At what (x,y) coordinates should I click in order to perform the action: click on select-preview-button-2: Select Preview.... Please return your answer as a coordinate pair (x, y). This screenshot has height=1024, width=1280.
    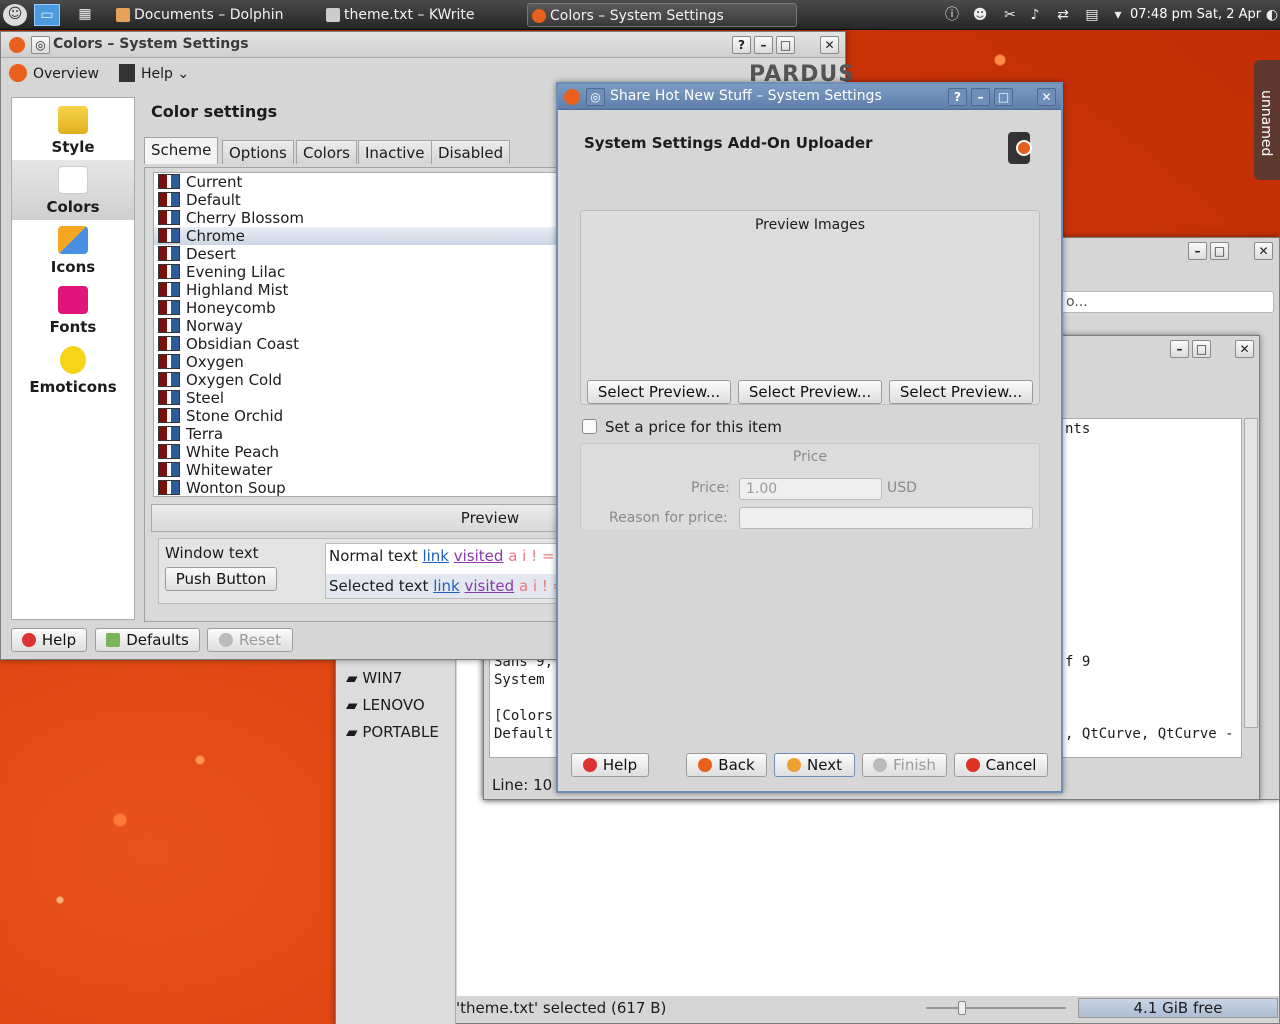
    Looking at the image, I should click on (810, 392).